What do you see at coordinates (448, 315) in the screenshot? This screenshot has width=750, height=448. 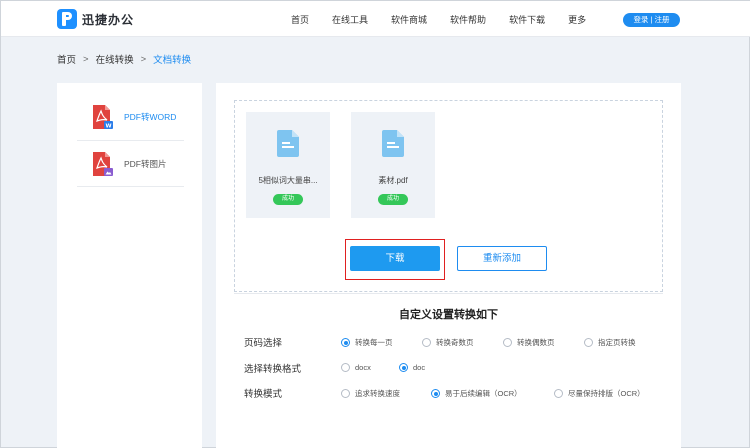 I see `settings-title: 自定义设置转换如下` at bounding box center [448, 315].